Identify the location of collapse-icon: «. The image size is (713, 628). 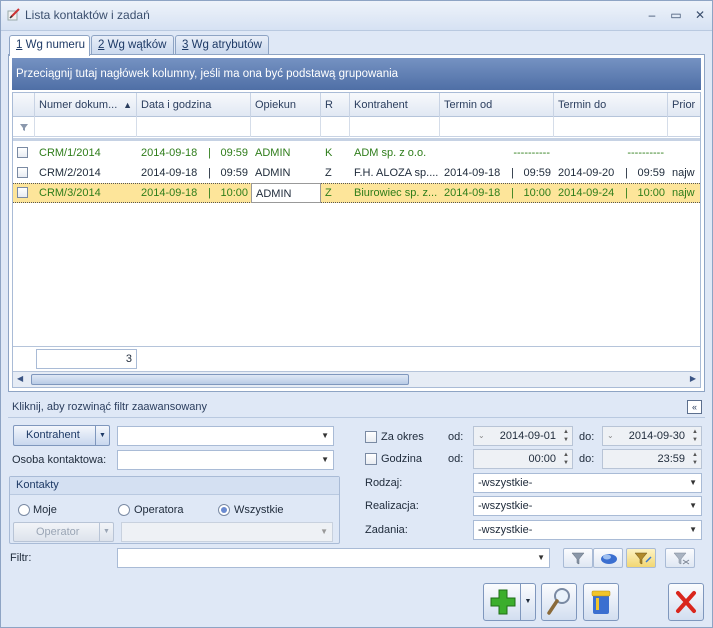
(694, 407).